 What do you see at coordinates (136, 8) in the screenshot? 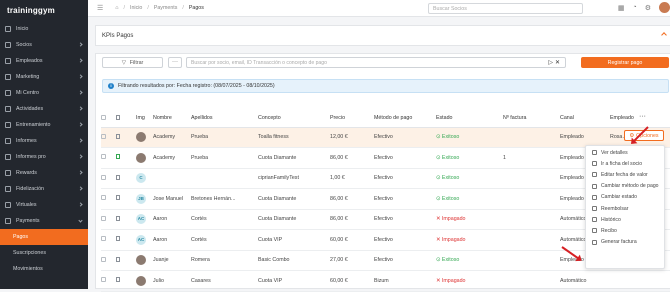
I see `breadcrumb-item: Inicio` at bounding box center [136, 8].